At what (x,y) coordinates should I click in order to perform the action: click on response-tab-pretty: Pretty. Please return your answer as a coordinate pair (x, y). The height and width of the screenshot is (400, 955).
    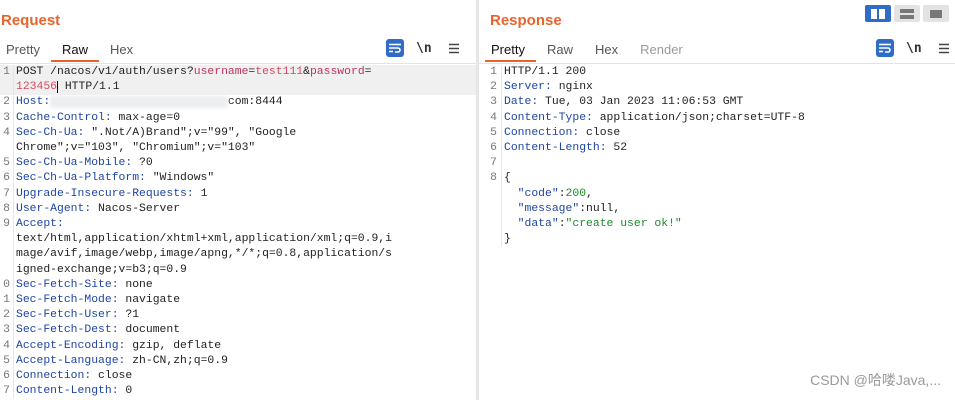
    Looking at the image, I should click on (510, 51).